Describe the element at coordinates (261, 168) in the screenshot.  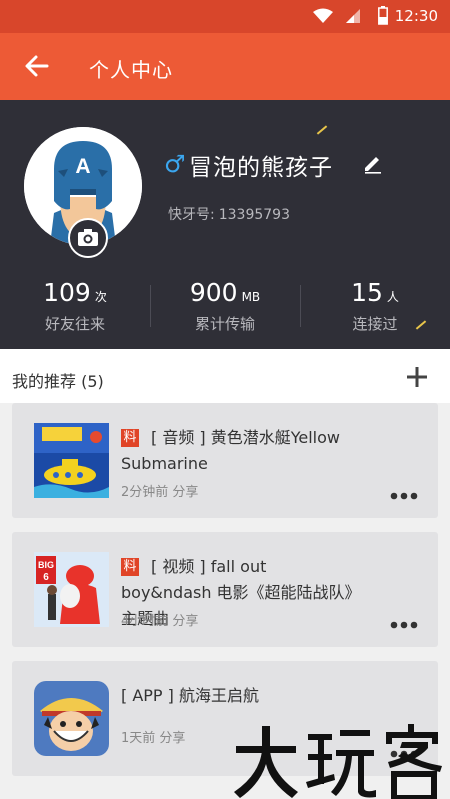
I see `profile-name: 冒泡的熊孩子` at that location.